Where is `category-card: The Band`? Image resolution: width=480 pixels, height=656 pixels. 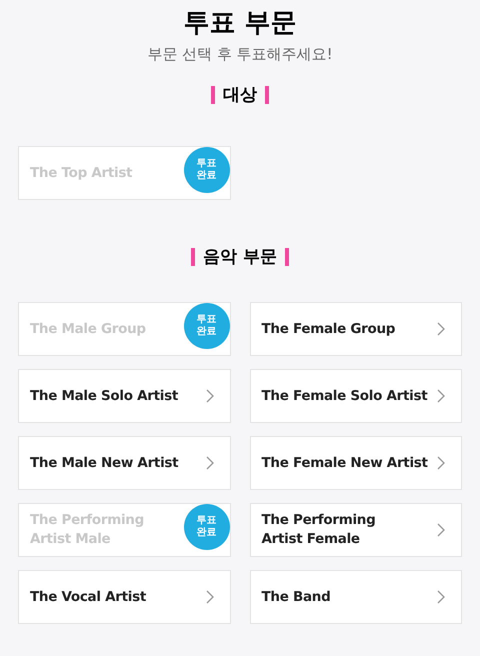
category-card: The Band is located at coordinates (356, 597).